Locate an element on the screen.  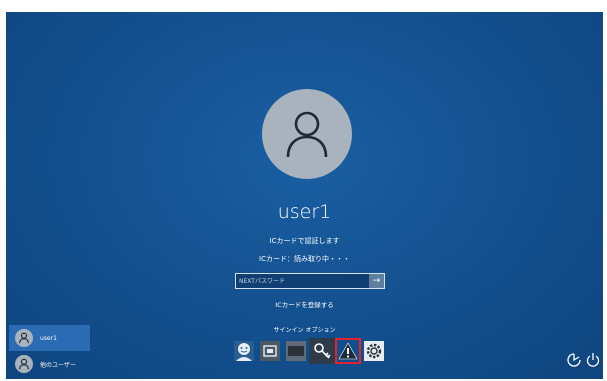
user-list-label: 他のユーザー is located at coordinates (58, 365).